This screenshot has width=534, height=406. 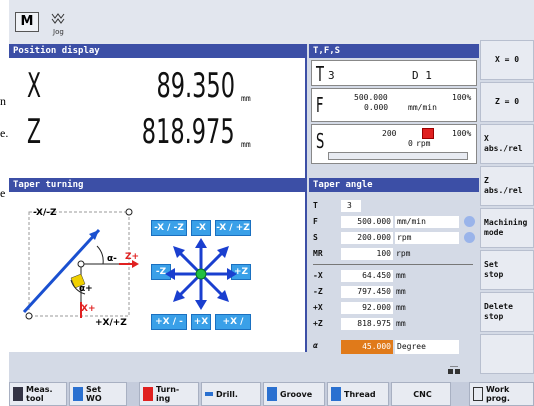 I want to click on softkey-z-abs-rel: Z abs./rel, so click(x=507, y=186).